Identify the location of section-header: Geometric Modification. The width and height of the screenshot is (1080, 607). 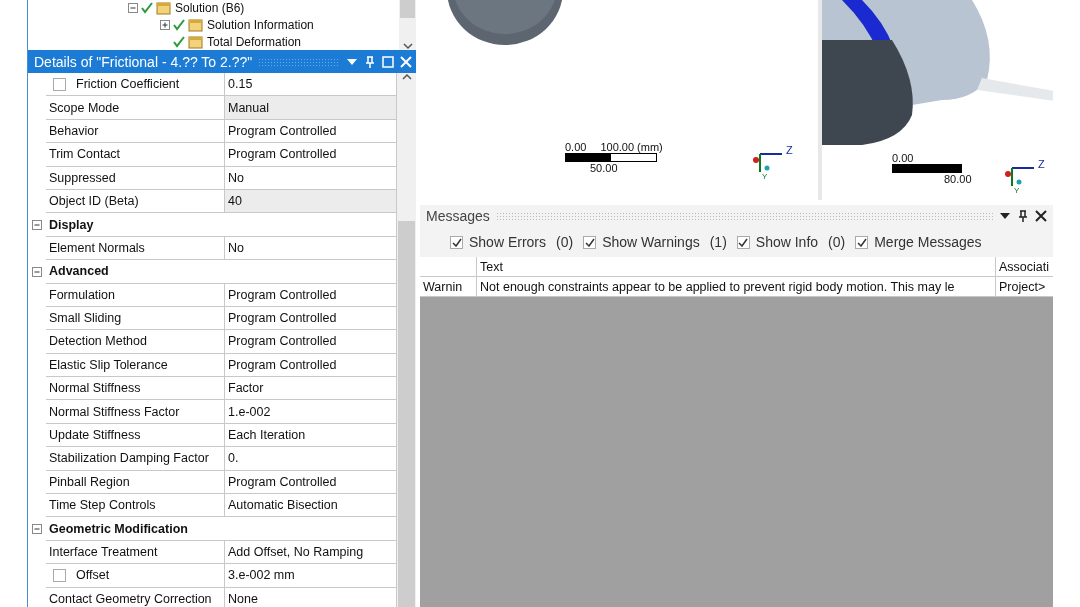
(221, 529).